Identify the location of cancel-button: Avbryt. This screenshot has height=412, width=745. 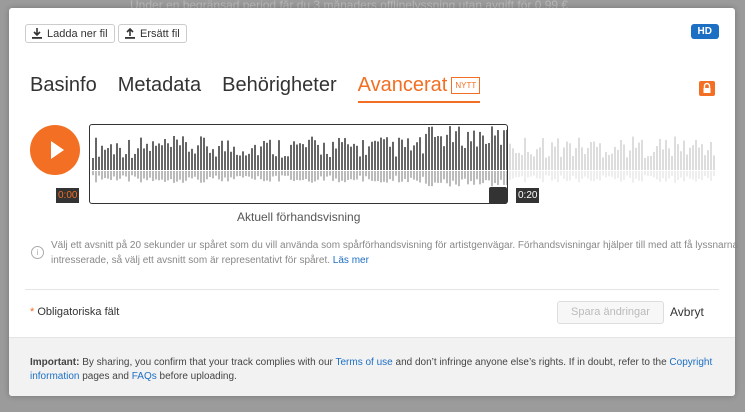
(687, 312).